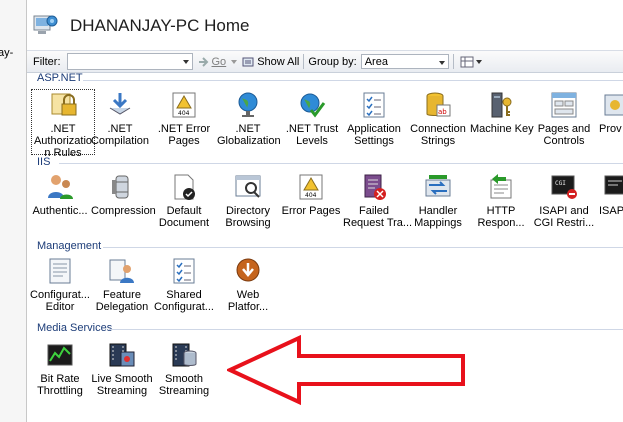 The height and width of the screenshot is (422, 623). Describe the element at coordinates (560, 183) in the screenshot. I see `svg-text: CGI` at that location.